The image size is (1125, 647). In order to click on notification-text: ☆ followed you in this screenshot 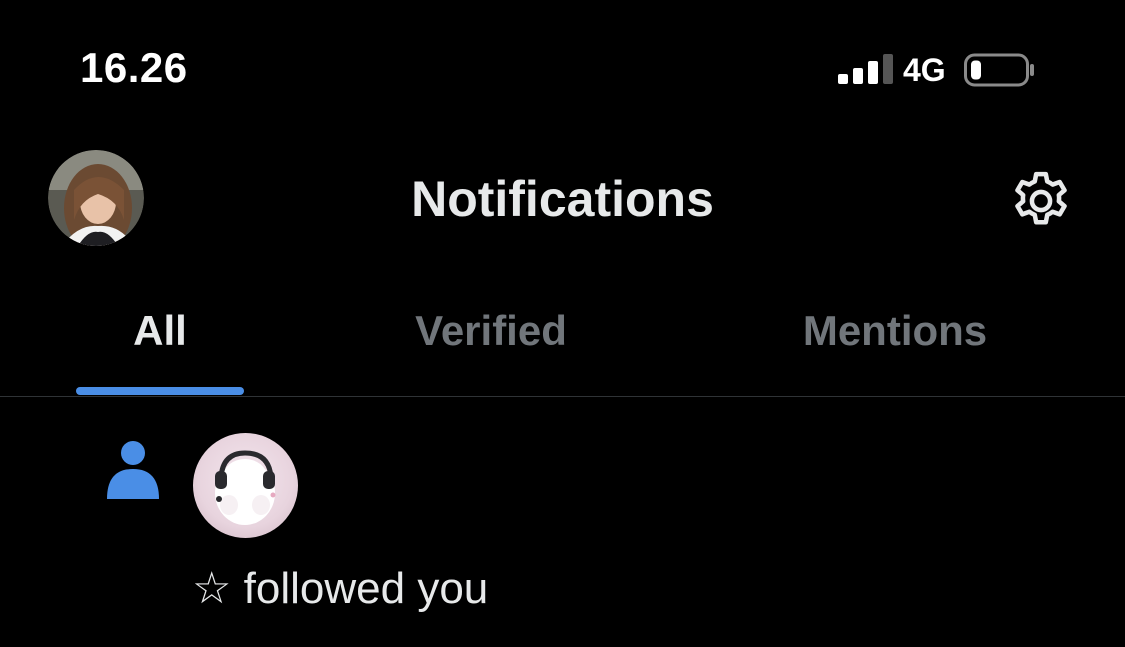, I will do `click(340, 588)`.